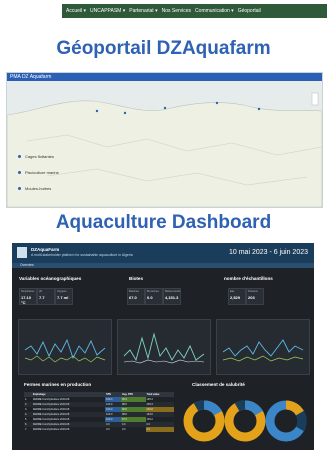 The height and width of the screenshot is (452, 327). Describe the element at coordinates (255, 296) in the screenshot. I see `card-poissons: Poissons 203` at that location.